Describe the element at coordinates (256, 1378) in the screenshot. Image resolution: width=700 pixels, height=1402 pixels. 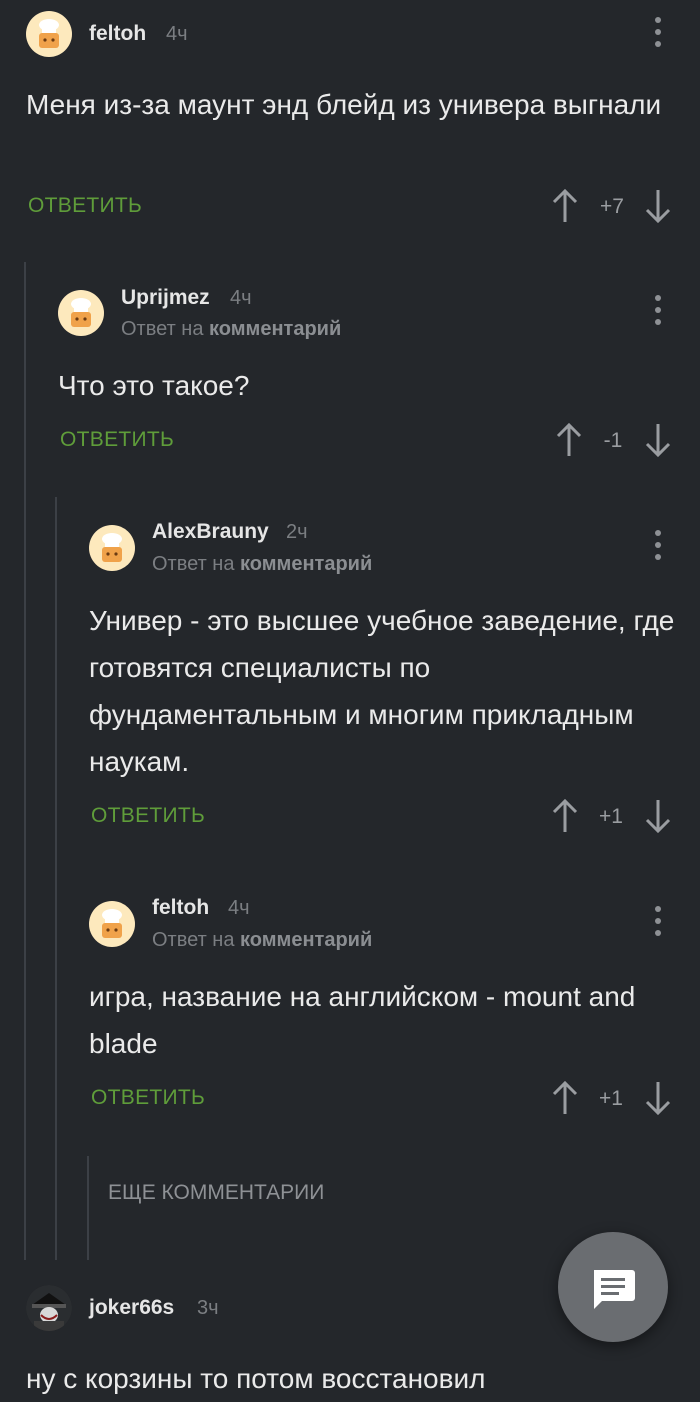
I see `comment-text: ну с корзины то потом восстановил` at that location.